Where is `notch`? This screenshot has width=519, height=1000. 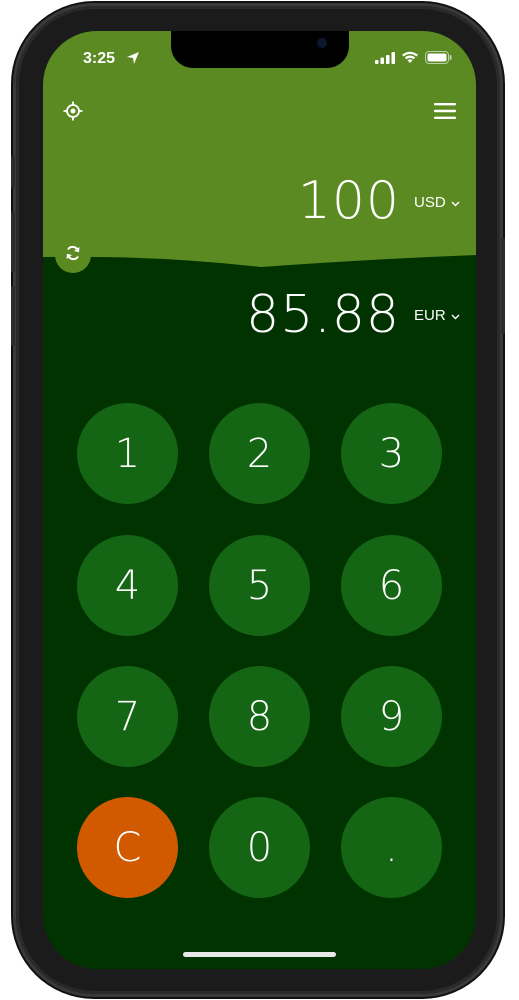
notch is located at coordinates (260, 49).